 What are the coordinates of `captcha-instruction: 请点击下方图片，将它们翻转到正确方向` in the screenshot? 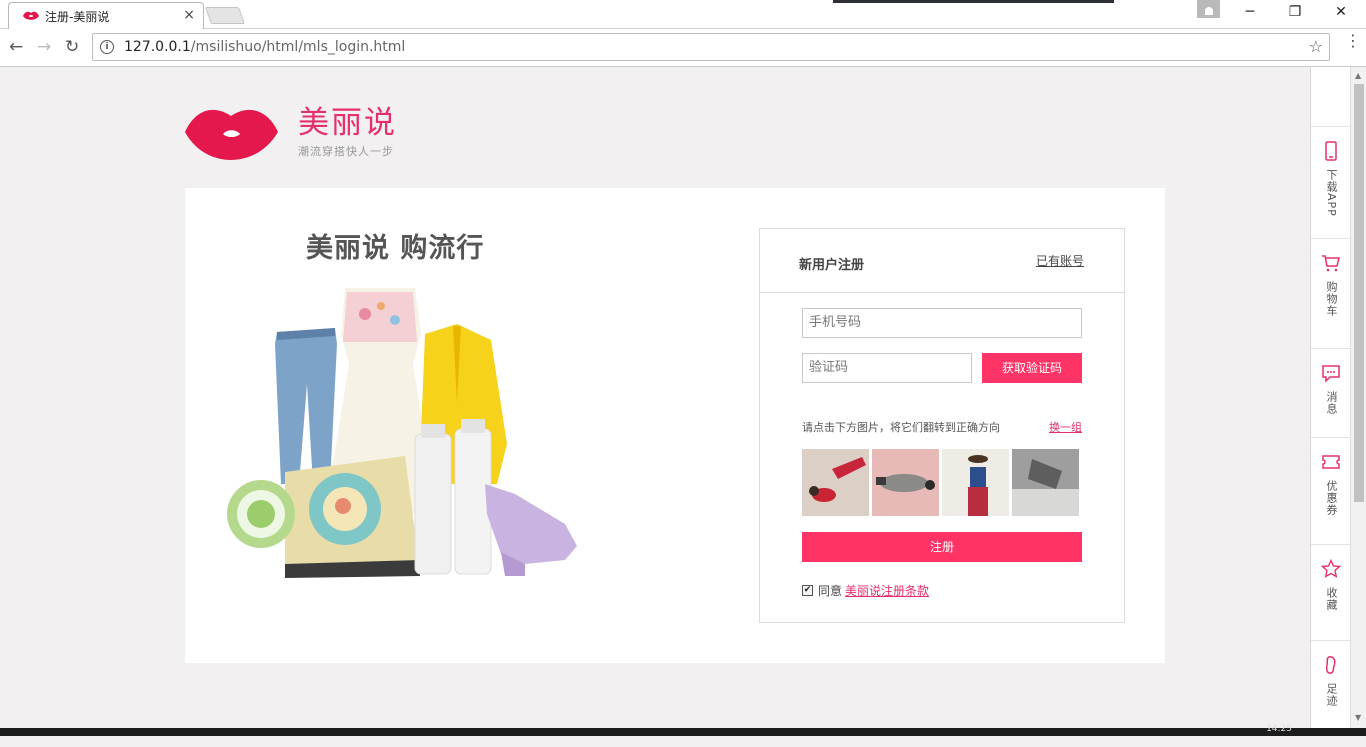 It's located at (901, 427).